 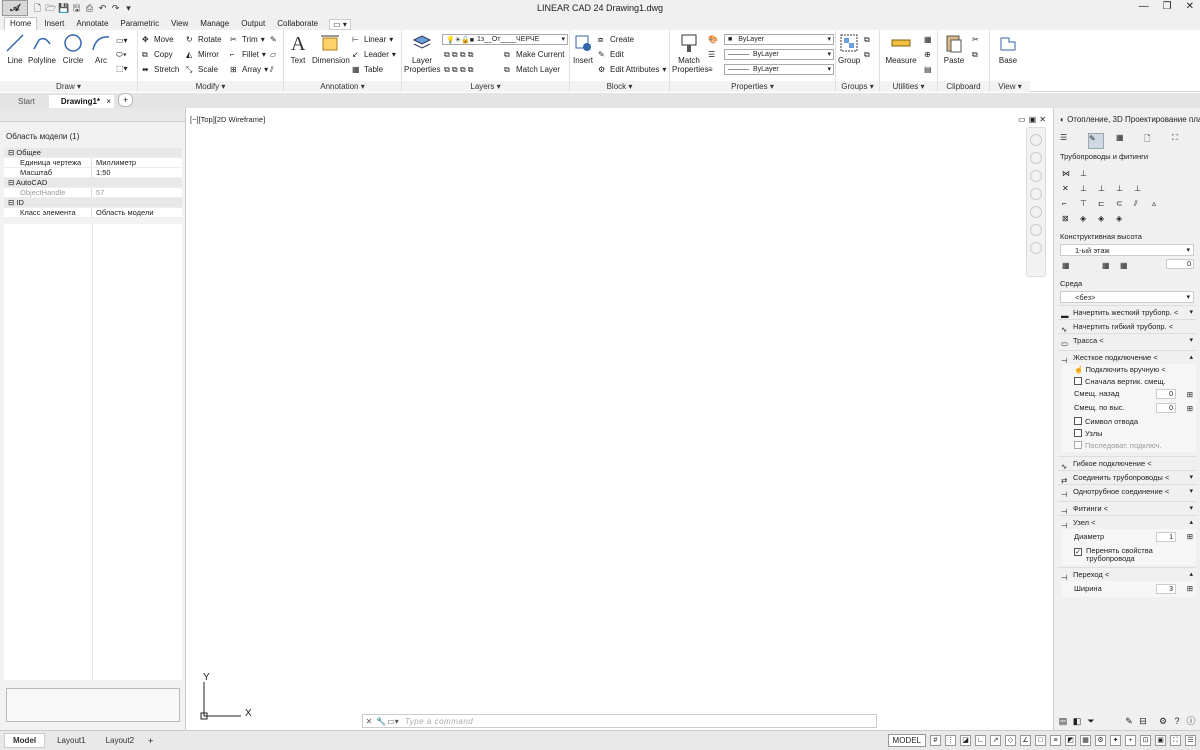 What do you see at coordinates (1107, 266) in the screenshot?
I see `level-icon-2: ▦` at bounding box center [1107, 266].